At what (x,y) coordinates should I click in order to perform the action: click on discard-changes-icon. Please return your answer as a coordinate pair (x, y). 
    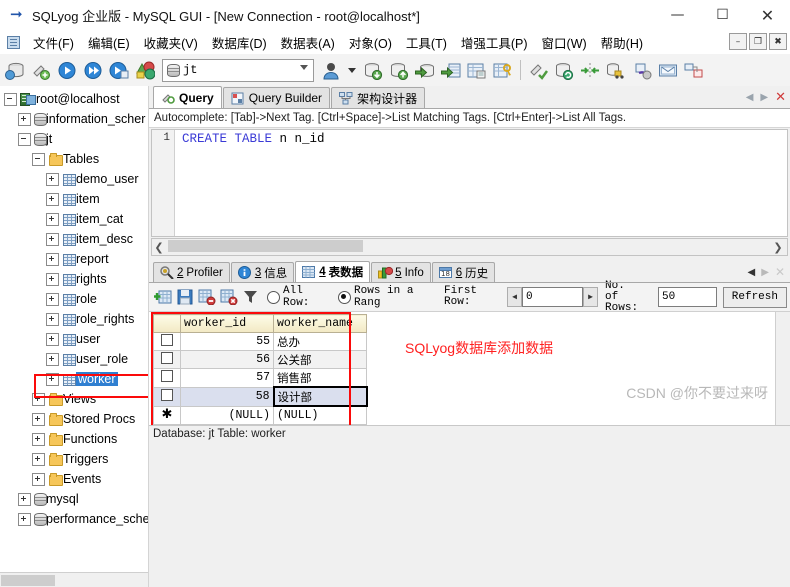
    Looking at the image, I should click on (229, 297).